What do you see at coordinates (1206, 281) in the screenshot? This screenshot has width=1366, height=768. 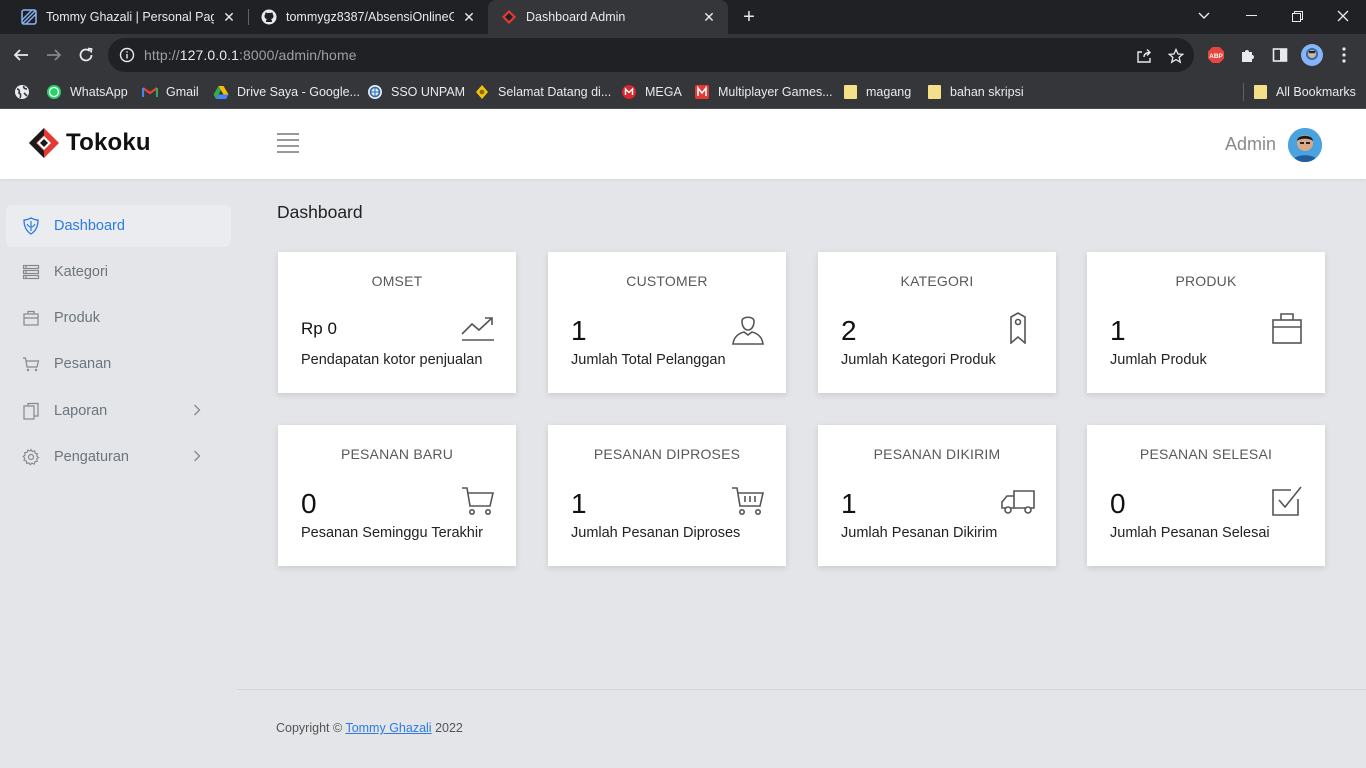 I see `card-title: PRODUK` at bounding box center [1206, 281].